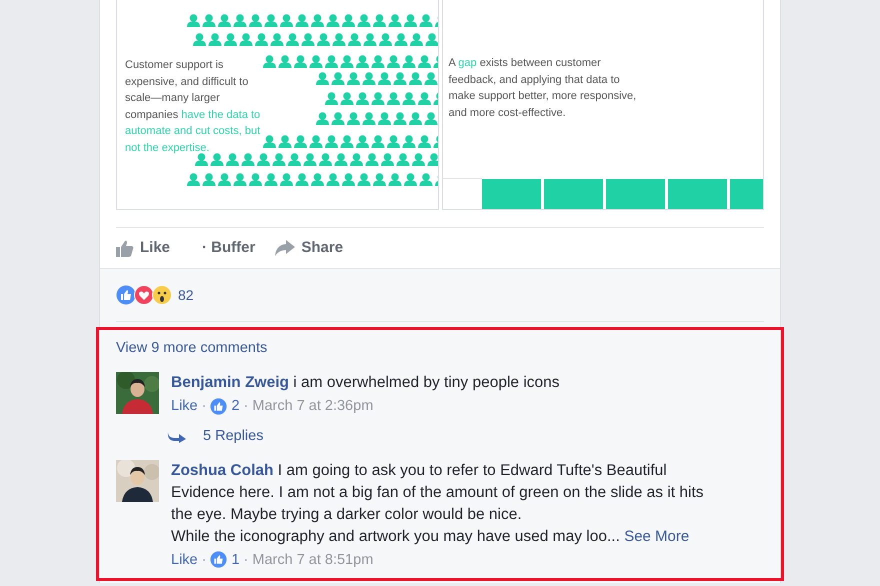 The height and width of the screenshot is (586, 880). Describe the element at coordinates (143, 248) in the screenshot. I see `like-button: Like` at that location.